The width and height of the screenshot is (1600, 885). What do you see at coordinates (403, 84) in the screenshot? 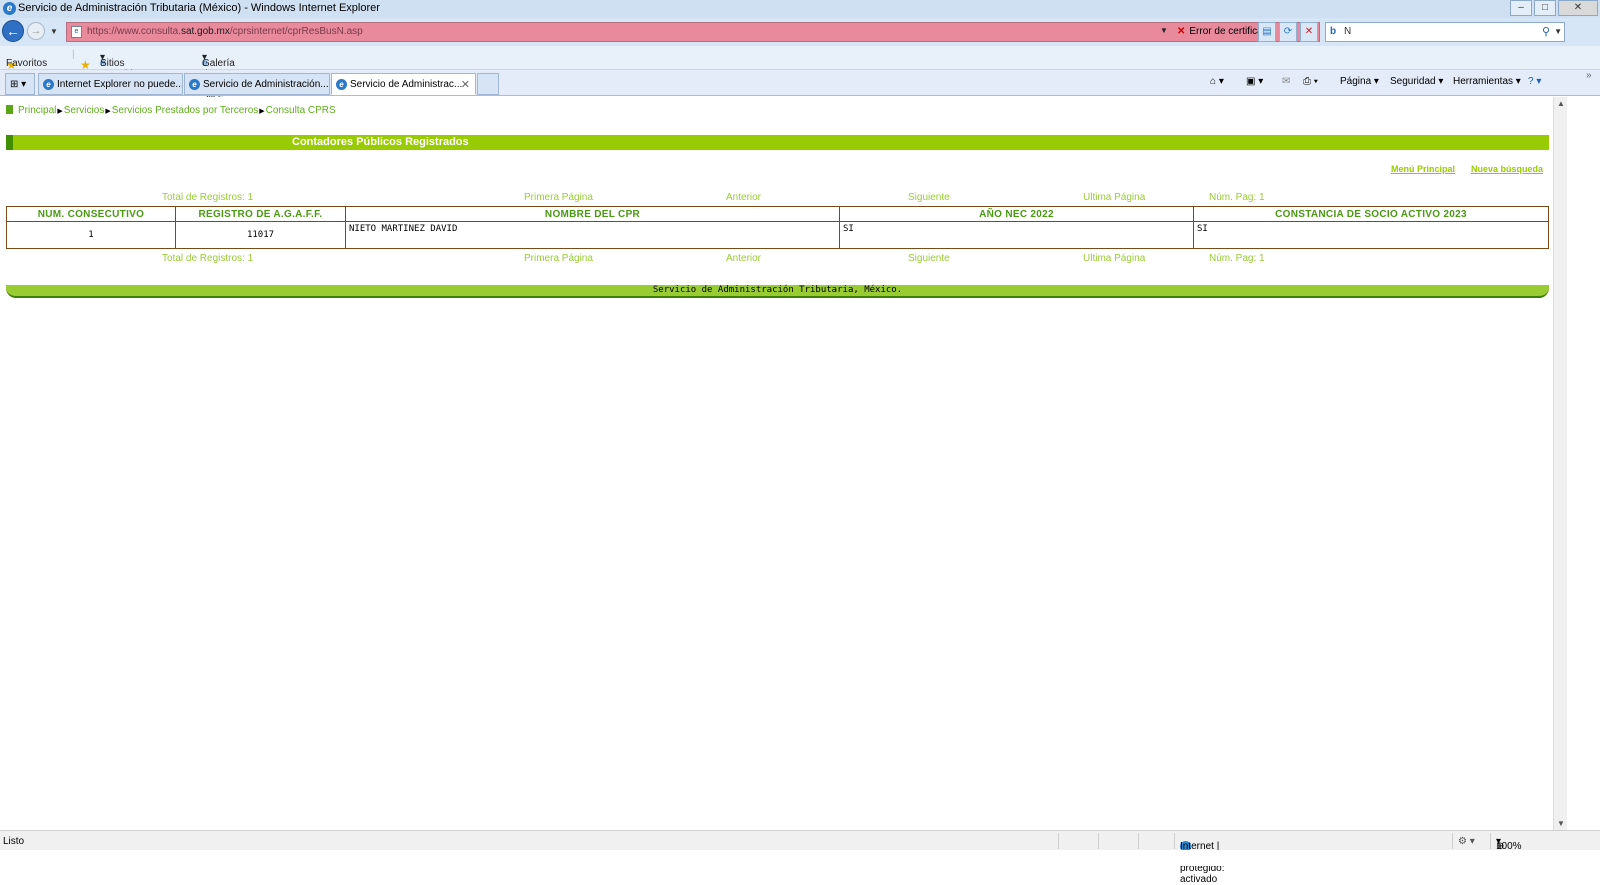
I see `tab-sat-active: e Servicio de Administrac... ✕` at bounding box center [403, 84].